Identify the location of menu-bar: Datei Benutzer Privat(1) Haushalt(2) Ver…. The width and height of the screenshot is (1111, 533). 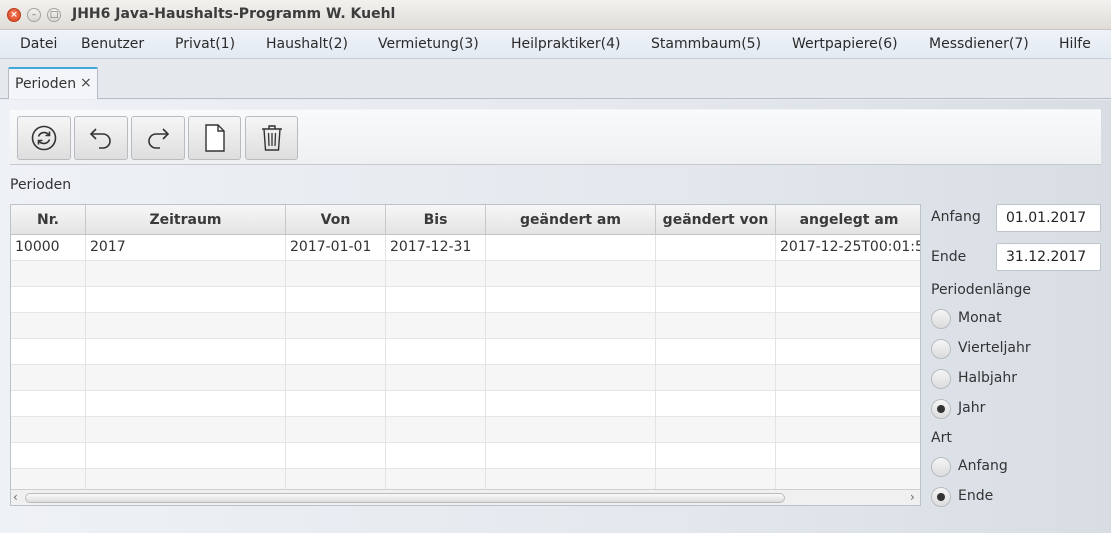
(555, 44).